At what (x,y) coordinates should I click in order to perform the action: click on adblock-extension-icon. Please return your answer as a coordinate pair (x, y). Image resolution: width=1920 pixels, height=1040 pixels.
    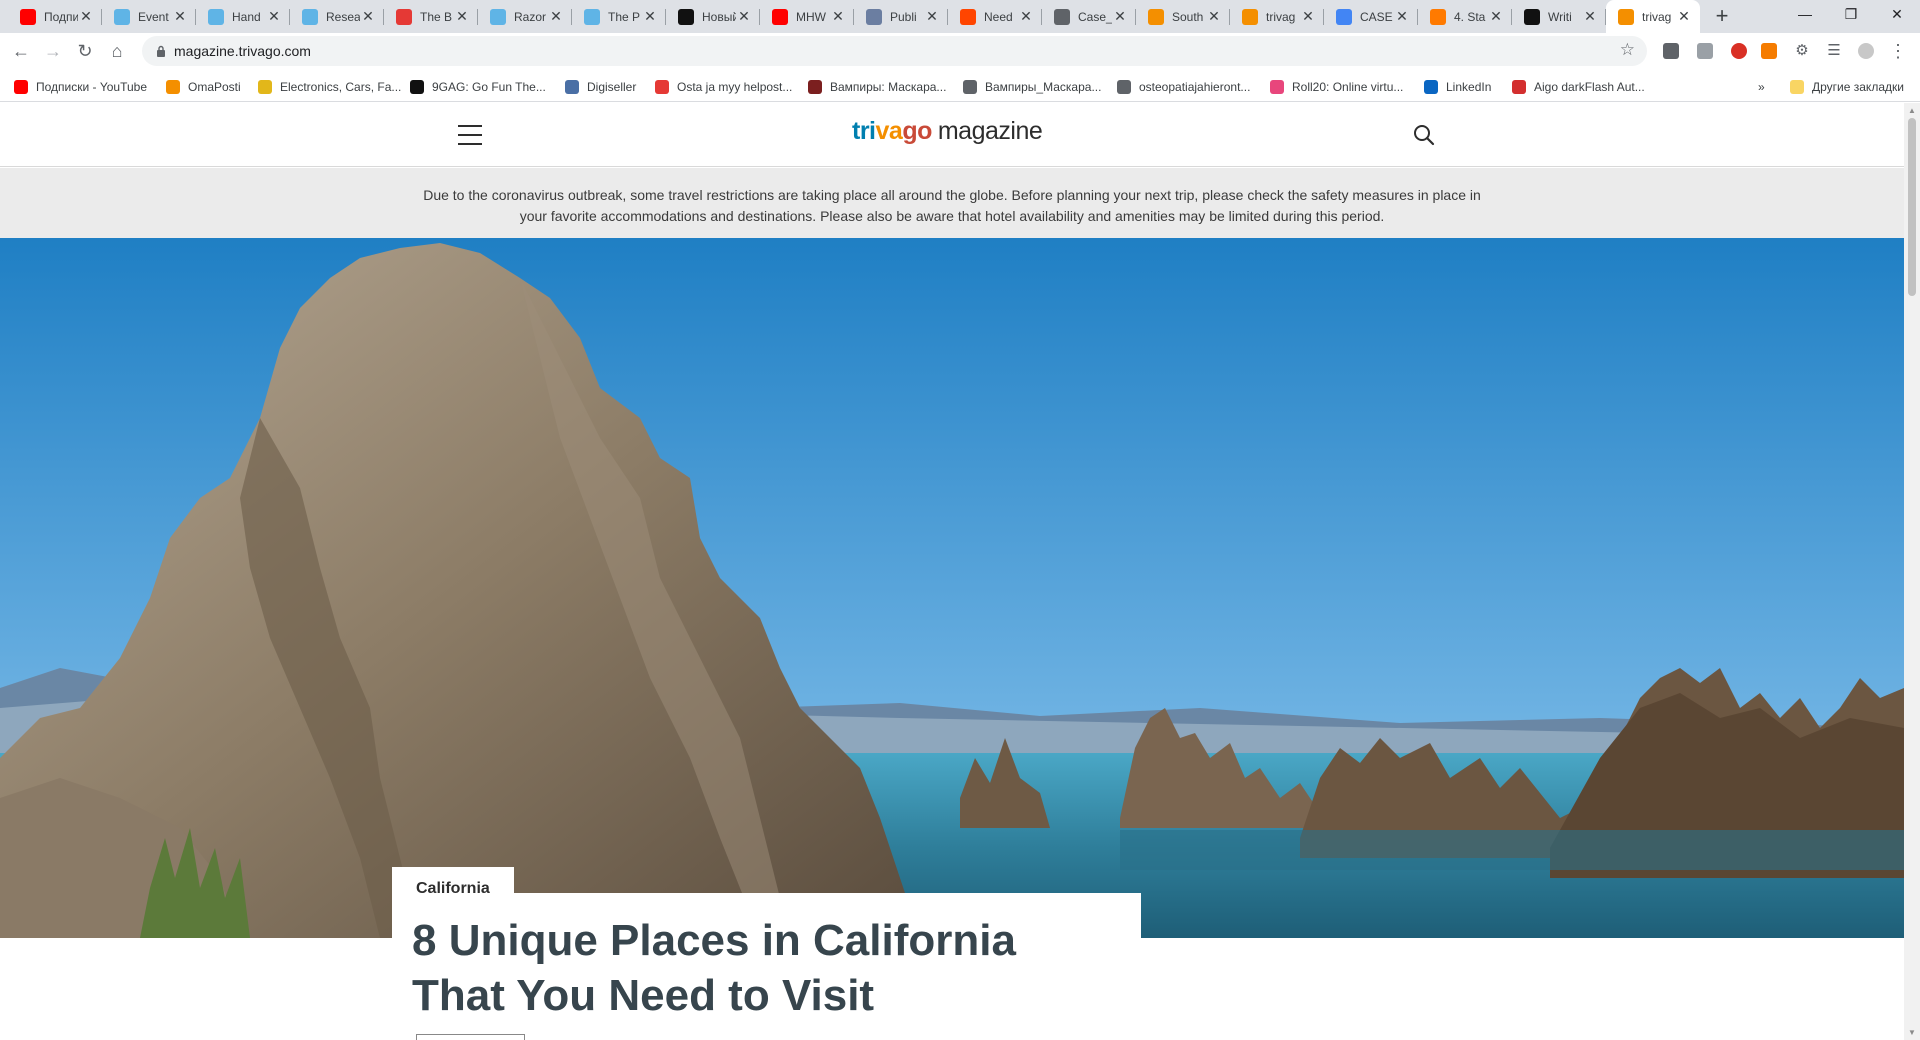
    Looking at the image, I should click on (1739, 51).